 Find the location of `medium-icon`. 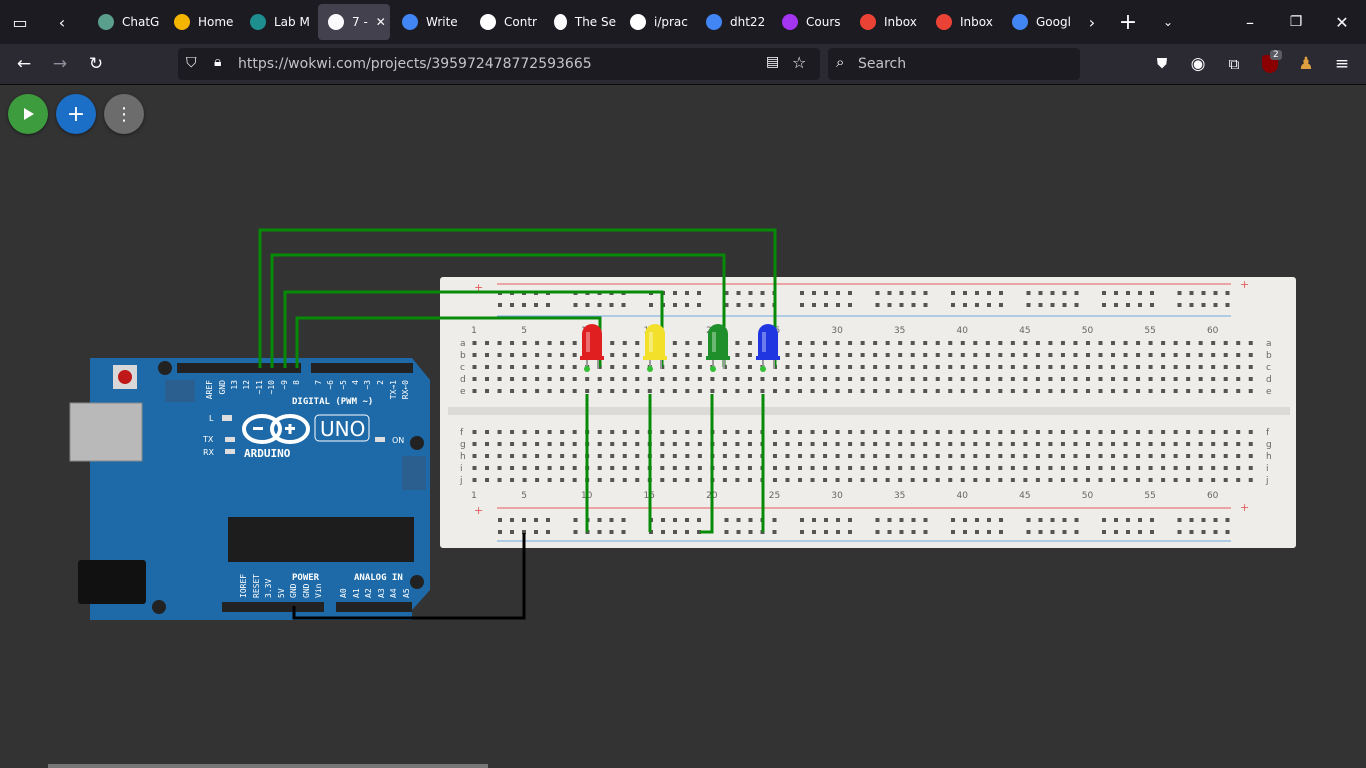

medium-icon is located at coordinates (488, 22).